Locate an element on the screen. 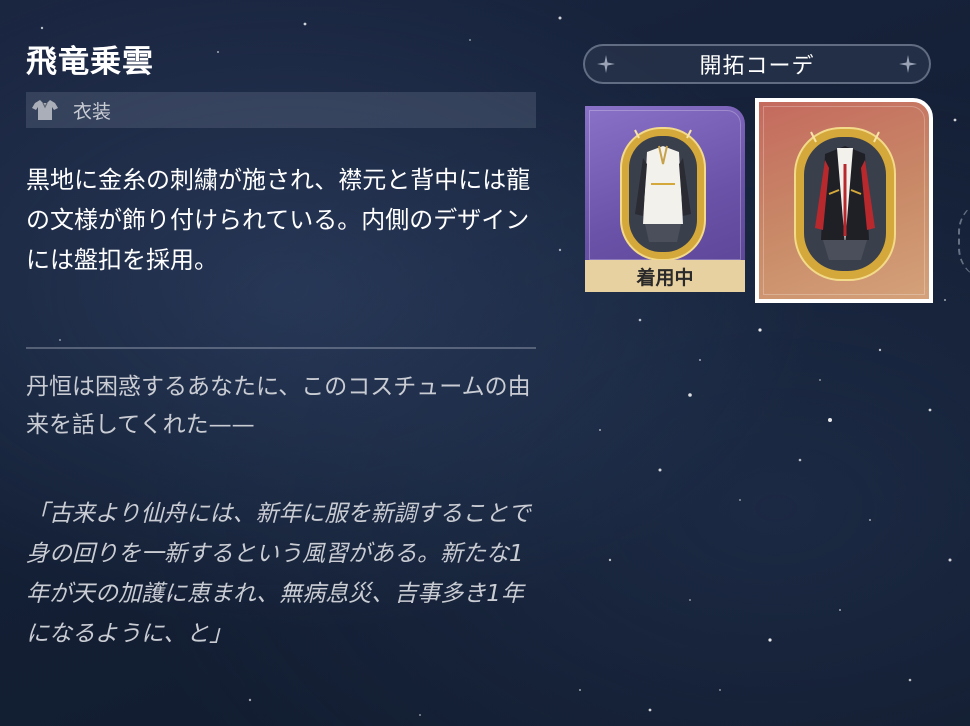 This screenshot has height=726, width=970. equipped-badge: 着用中 is located at coordinates (665, 276).